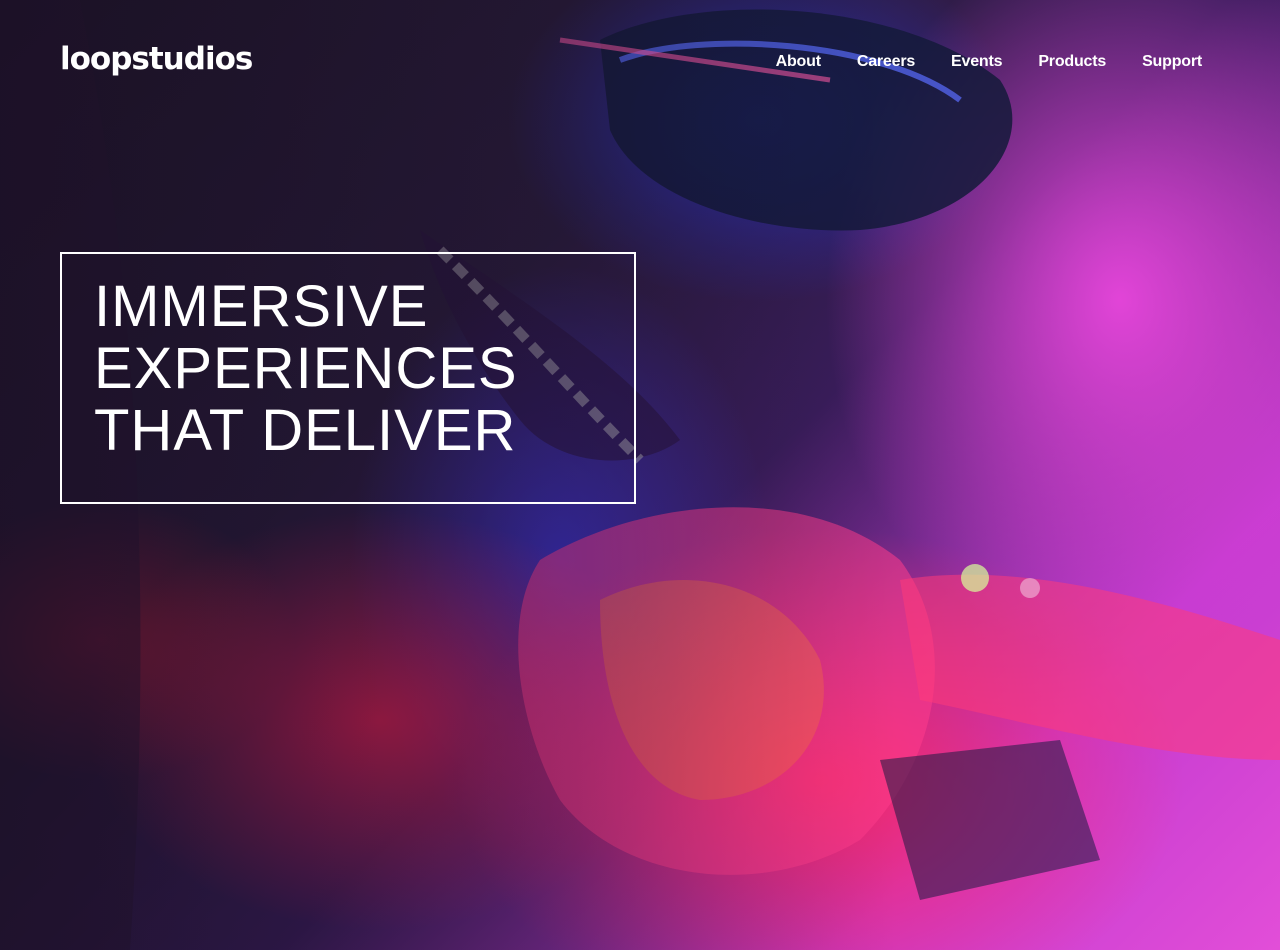 This screenshot has height=950, width=1280. I want to click on nav-link-about: About, so click(798, 62).